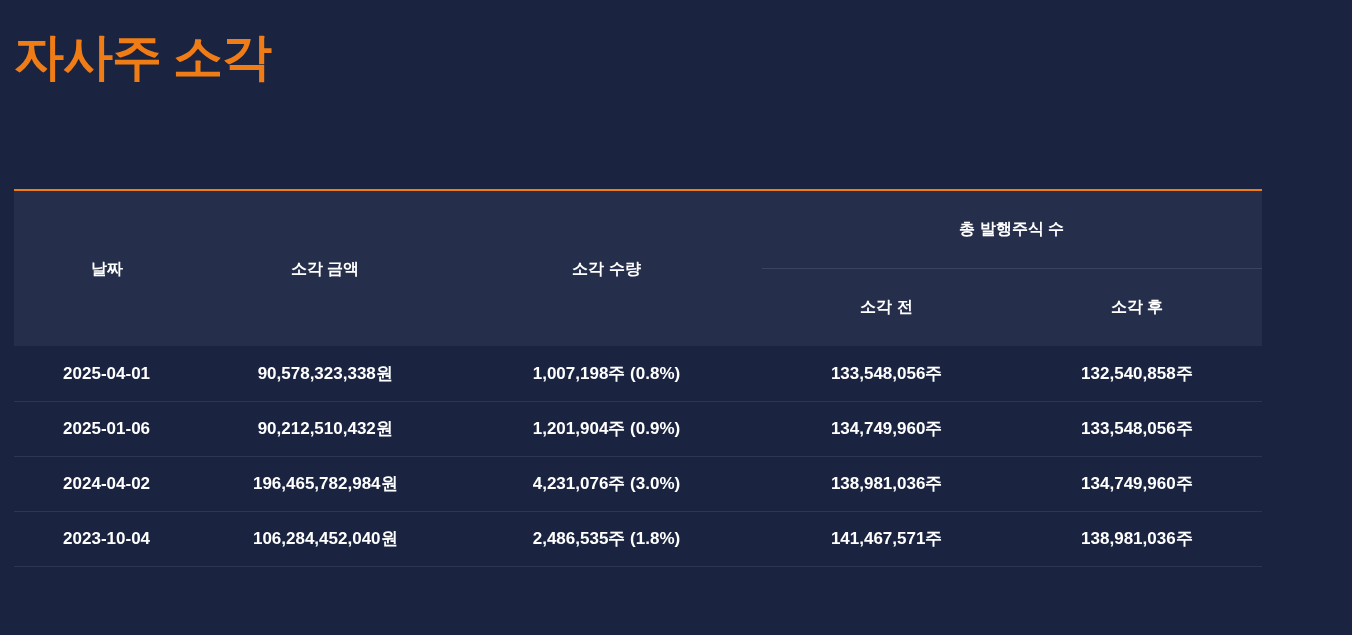 The height and width of the screenshot is (635, 1352). Describe the element at coordinates (606, 538) in the screenshot. I see `table-cell: 2,486,535주 (1.8%)` at that location.